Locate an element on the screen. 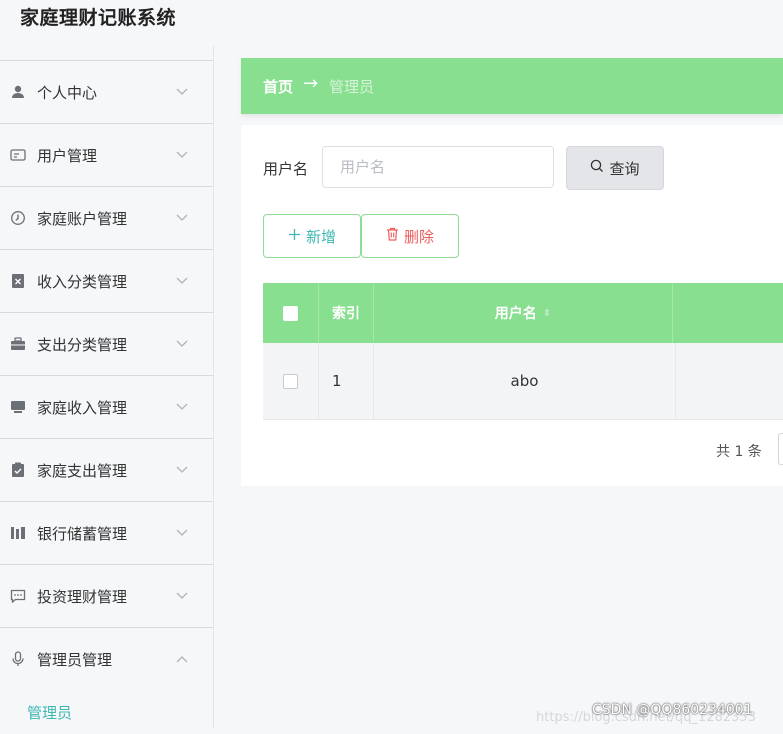  plus-icon is located at coordinates (294, 236).